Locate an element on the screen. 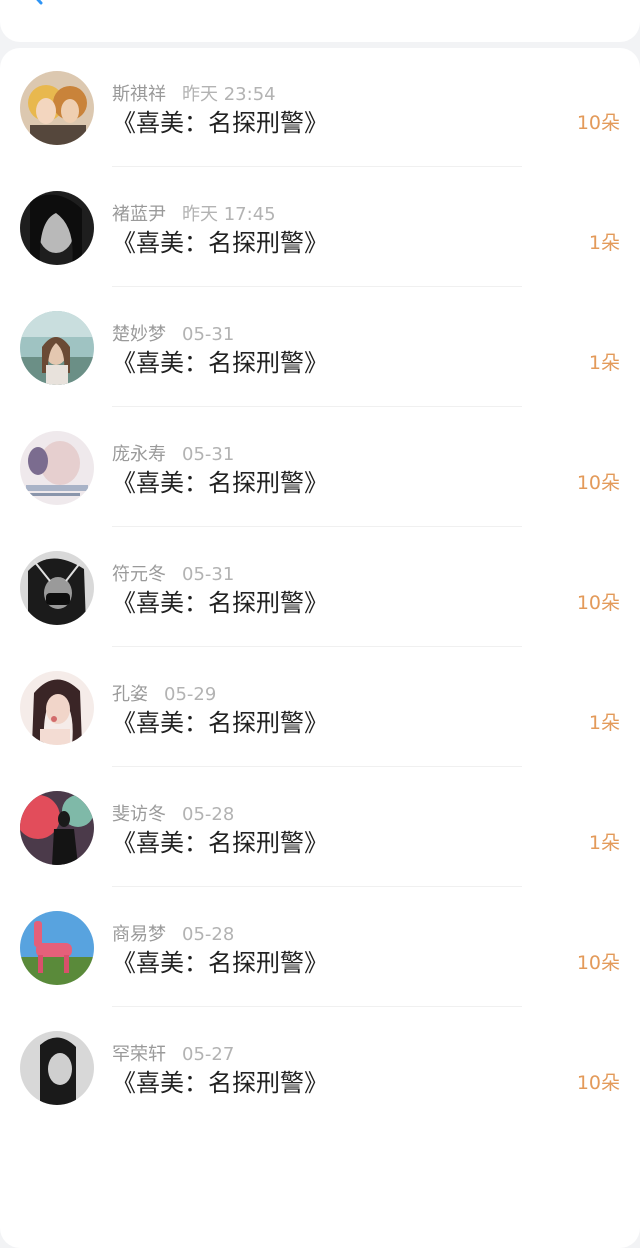 This screenshot has height=1248, width=640. record-time: 05-29 is located at coordinates (190, 694).